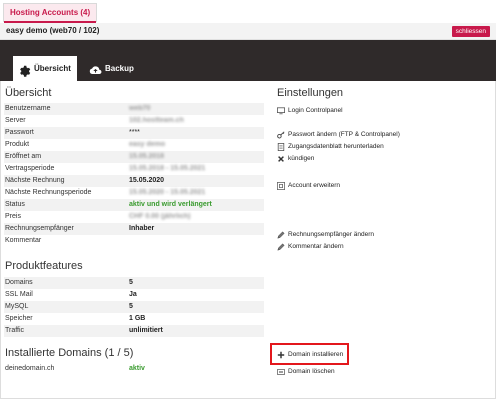 This screenshot has height=402, width=500. What do you see at coordinates (15, 330) in the screenshot?
I see `row-label: Traffic` at bounding box center [15, 330].